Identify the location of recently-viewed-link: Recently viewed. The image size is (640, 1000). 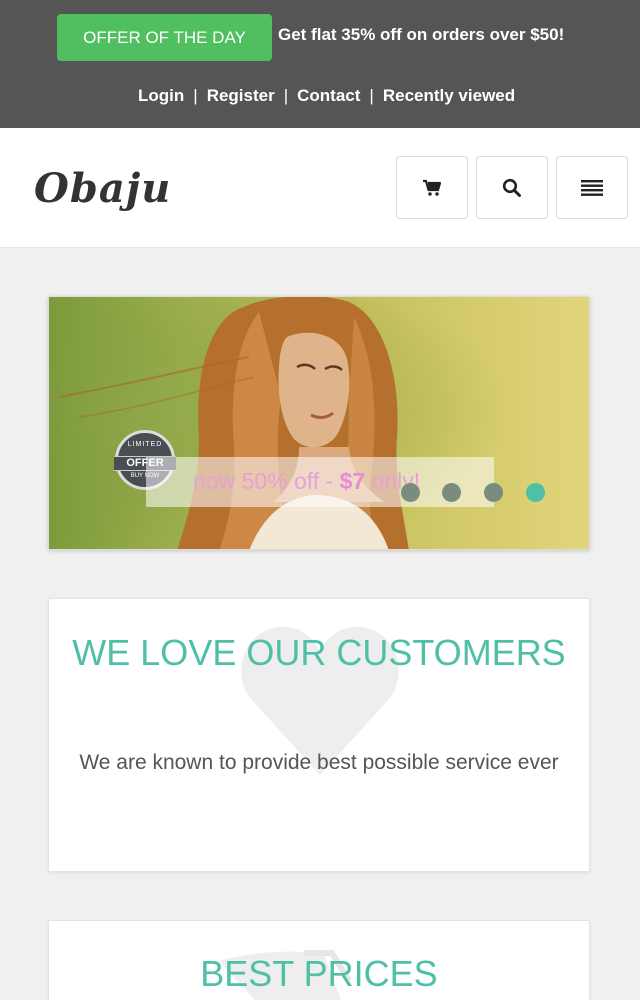
(449, 95).